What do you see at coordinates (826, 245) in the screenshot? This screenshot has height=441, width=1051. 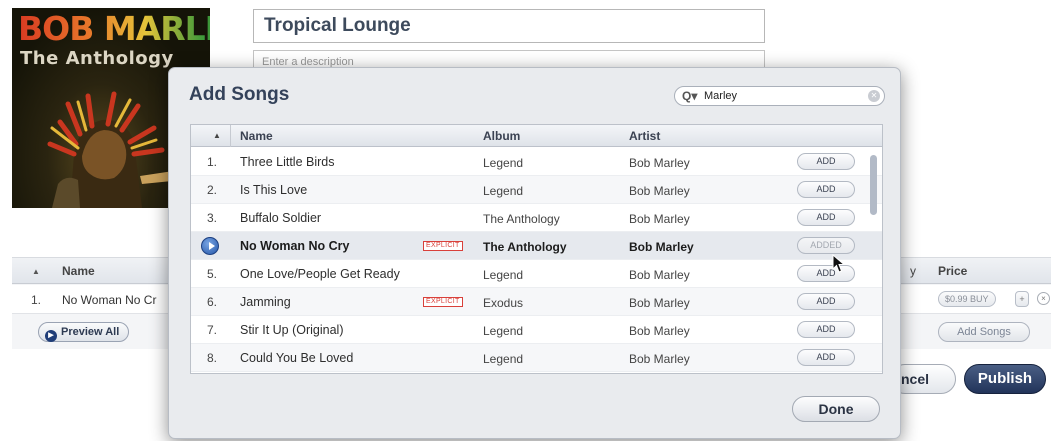 I see `added-button: ADDED` at bounding box center [826, 245].